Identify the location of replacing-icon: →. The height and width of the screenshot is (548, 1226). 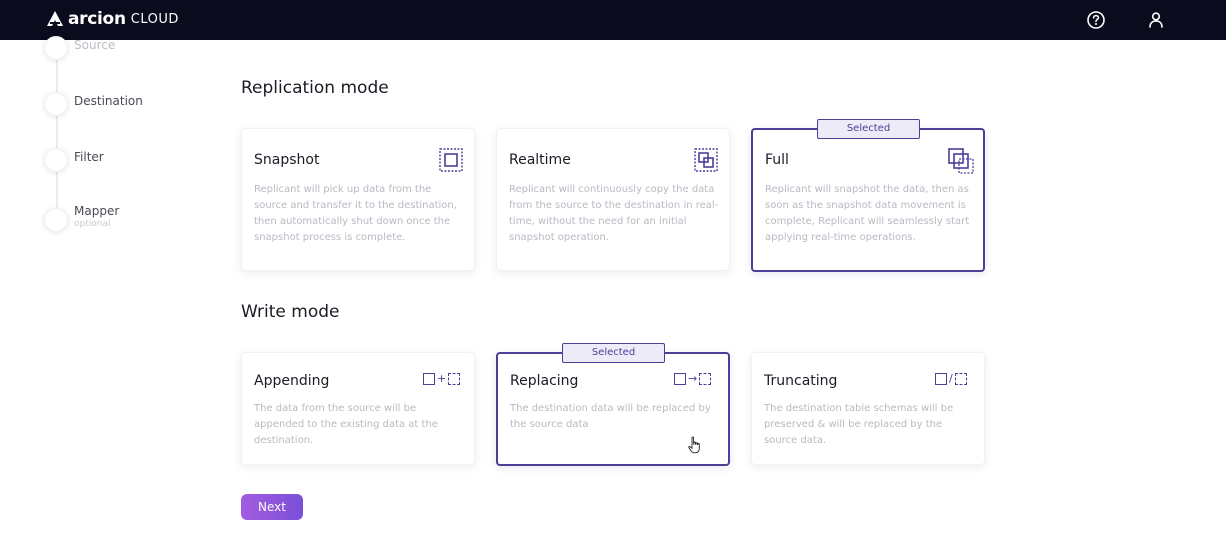
(693, 378).